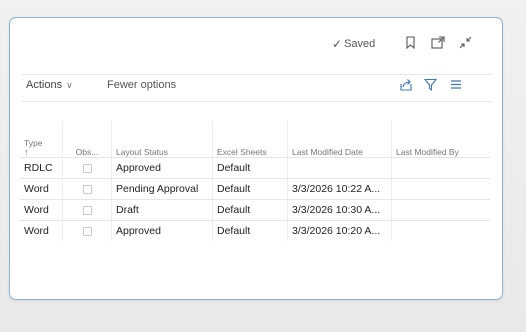  Describe the element at coordinates (257, 87) in the screenshot. I see `action-bar: Actions ∨ Fewer options` at that location.